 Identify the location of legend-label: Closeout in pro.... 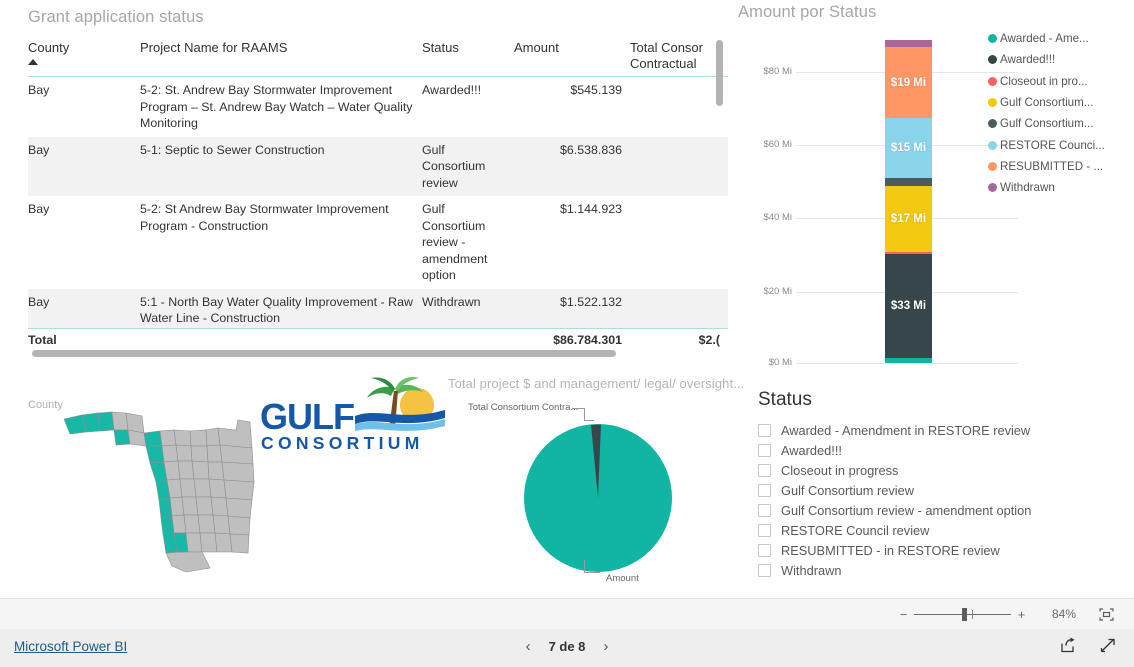
(1044, 81).